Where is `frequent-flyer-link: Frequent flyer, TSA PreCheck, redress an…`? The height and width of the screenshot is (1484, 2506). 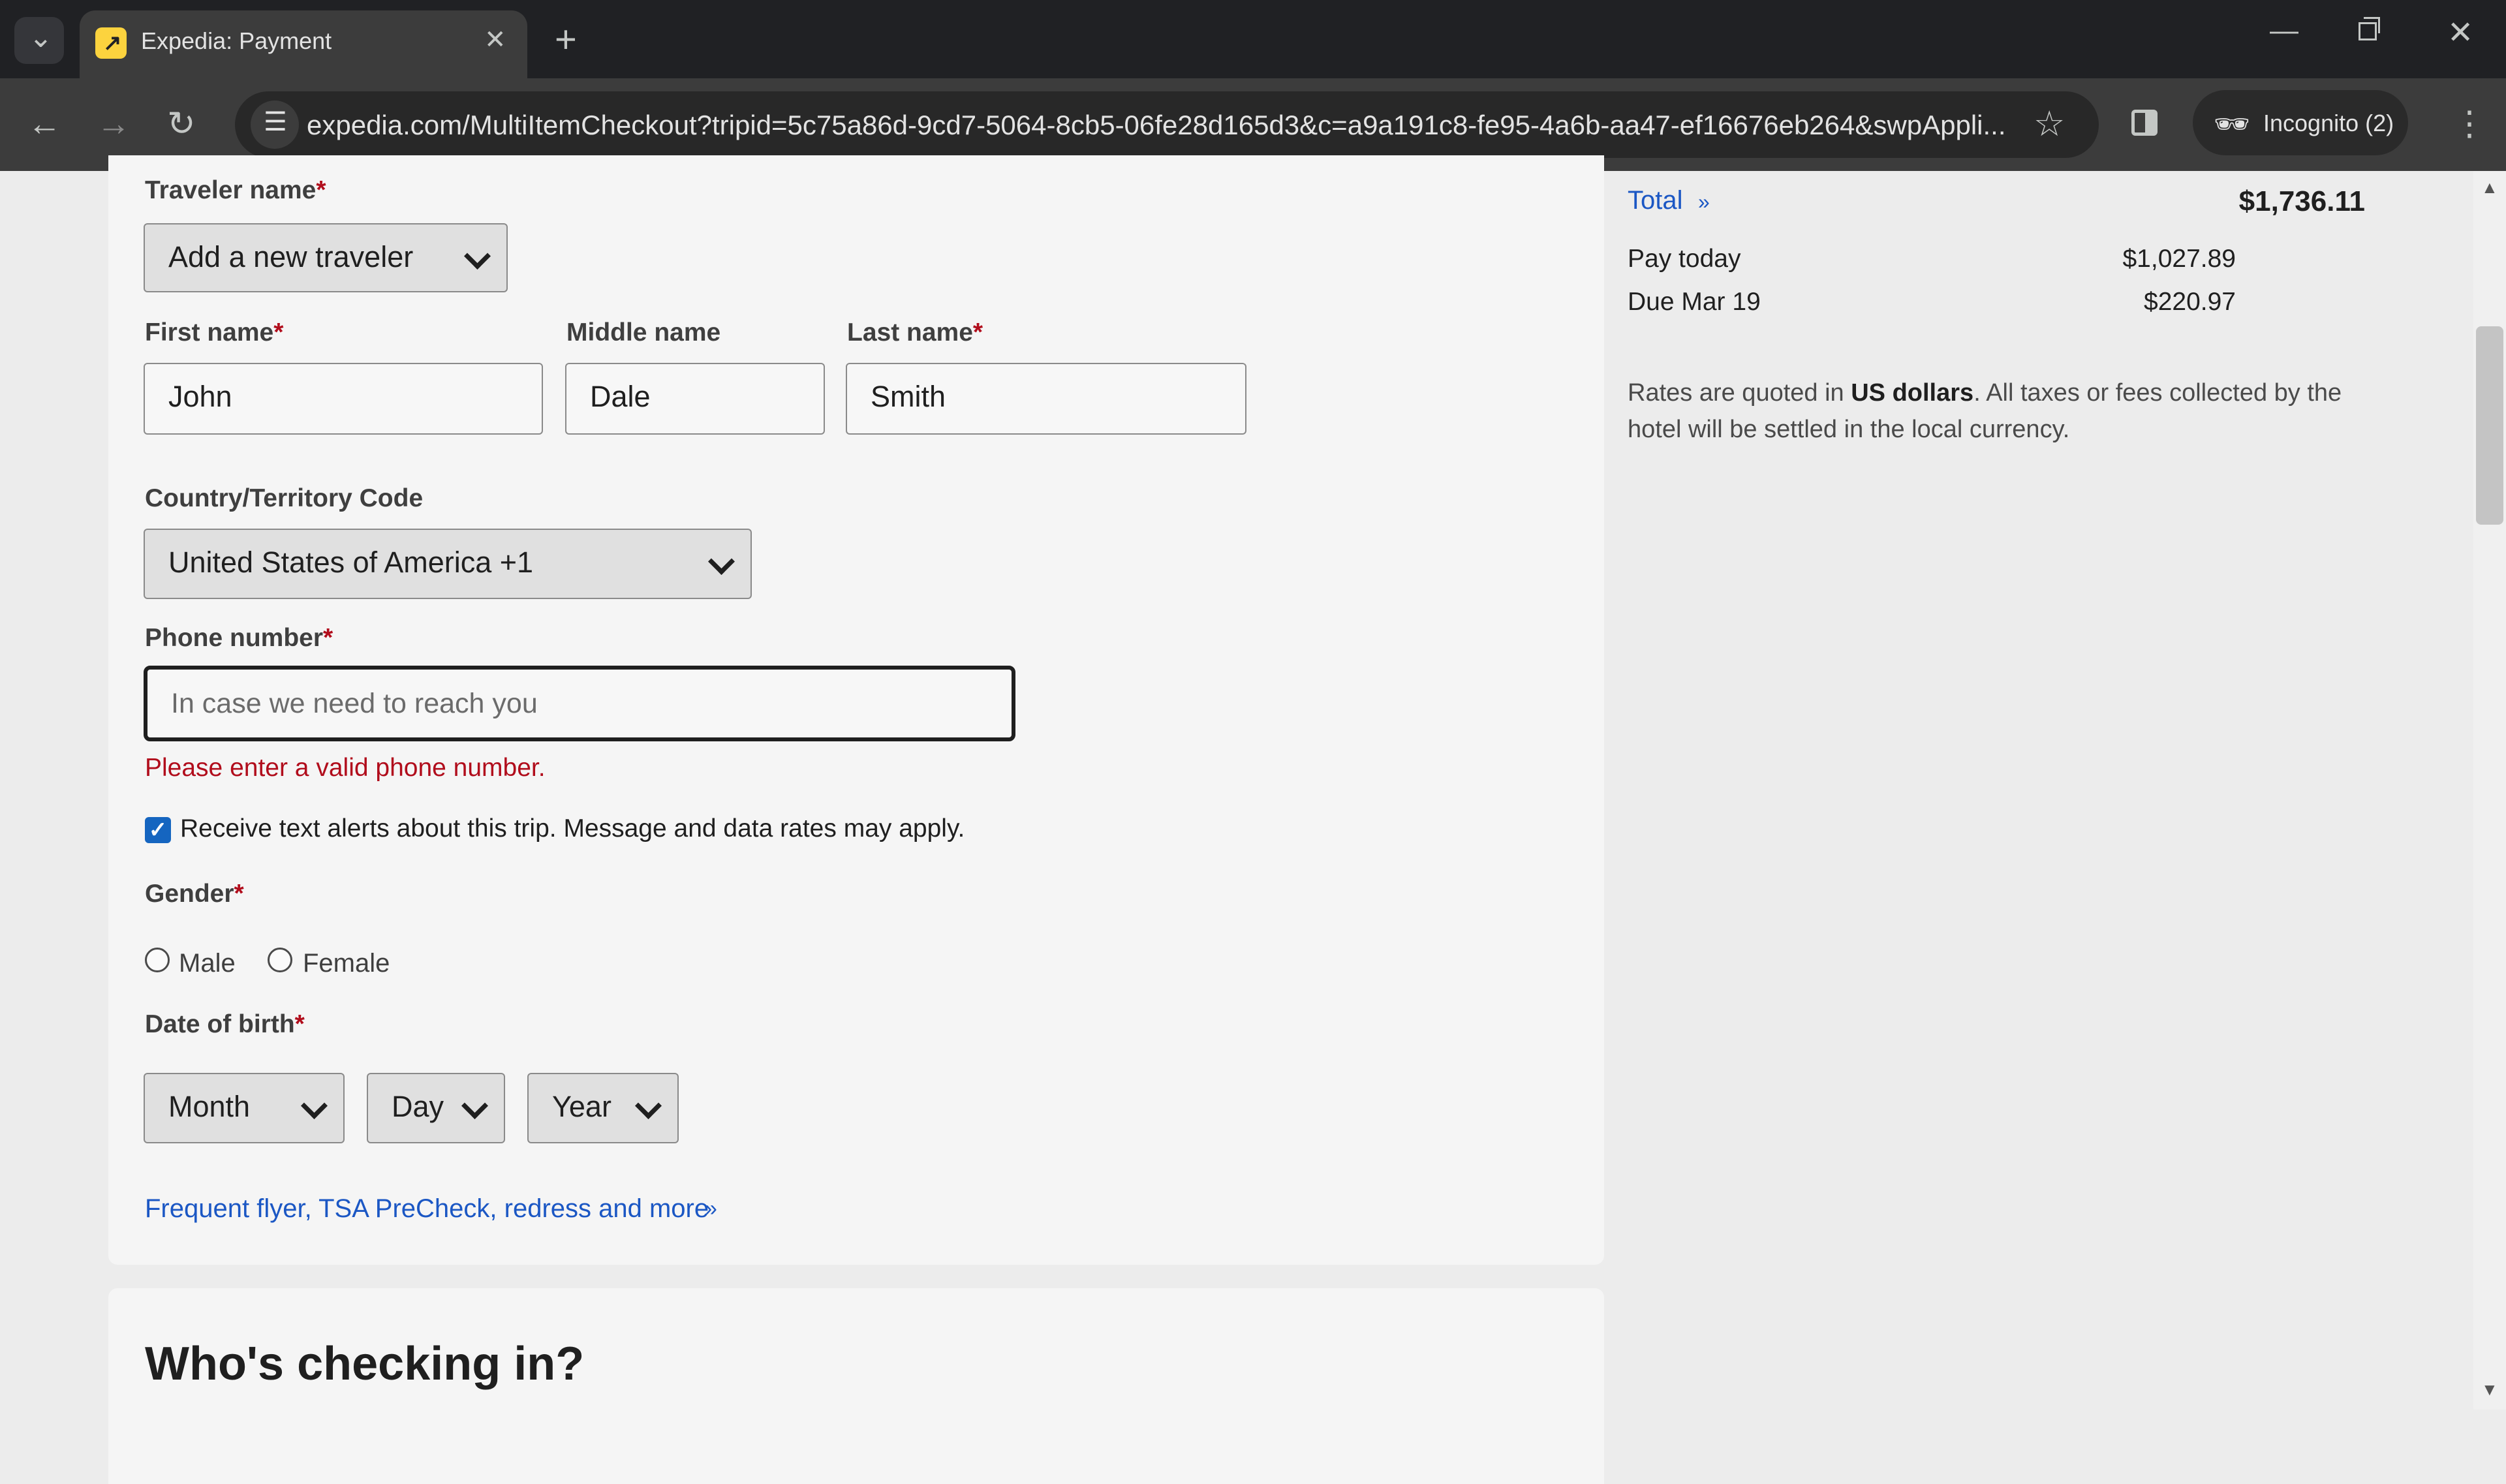 frequent-flyer-link: Frequent flyer, TSA PreCheck, redress an… is located at coordinates (427, 1209).